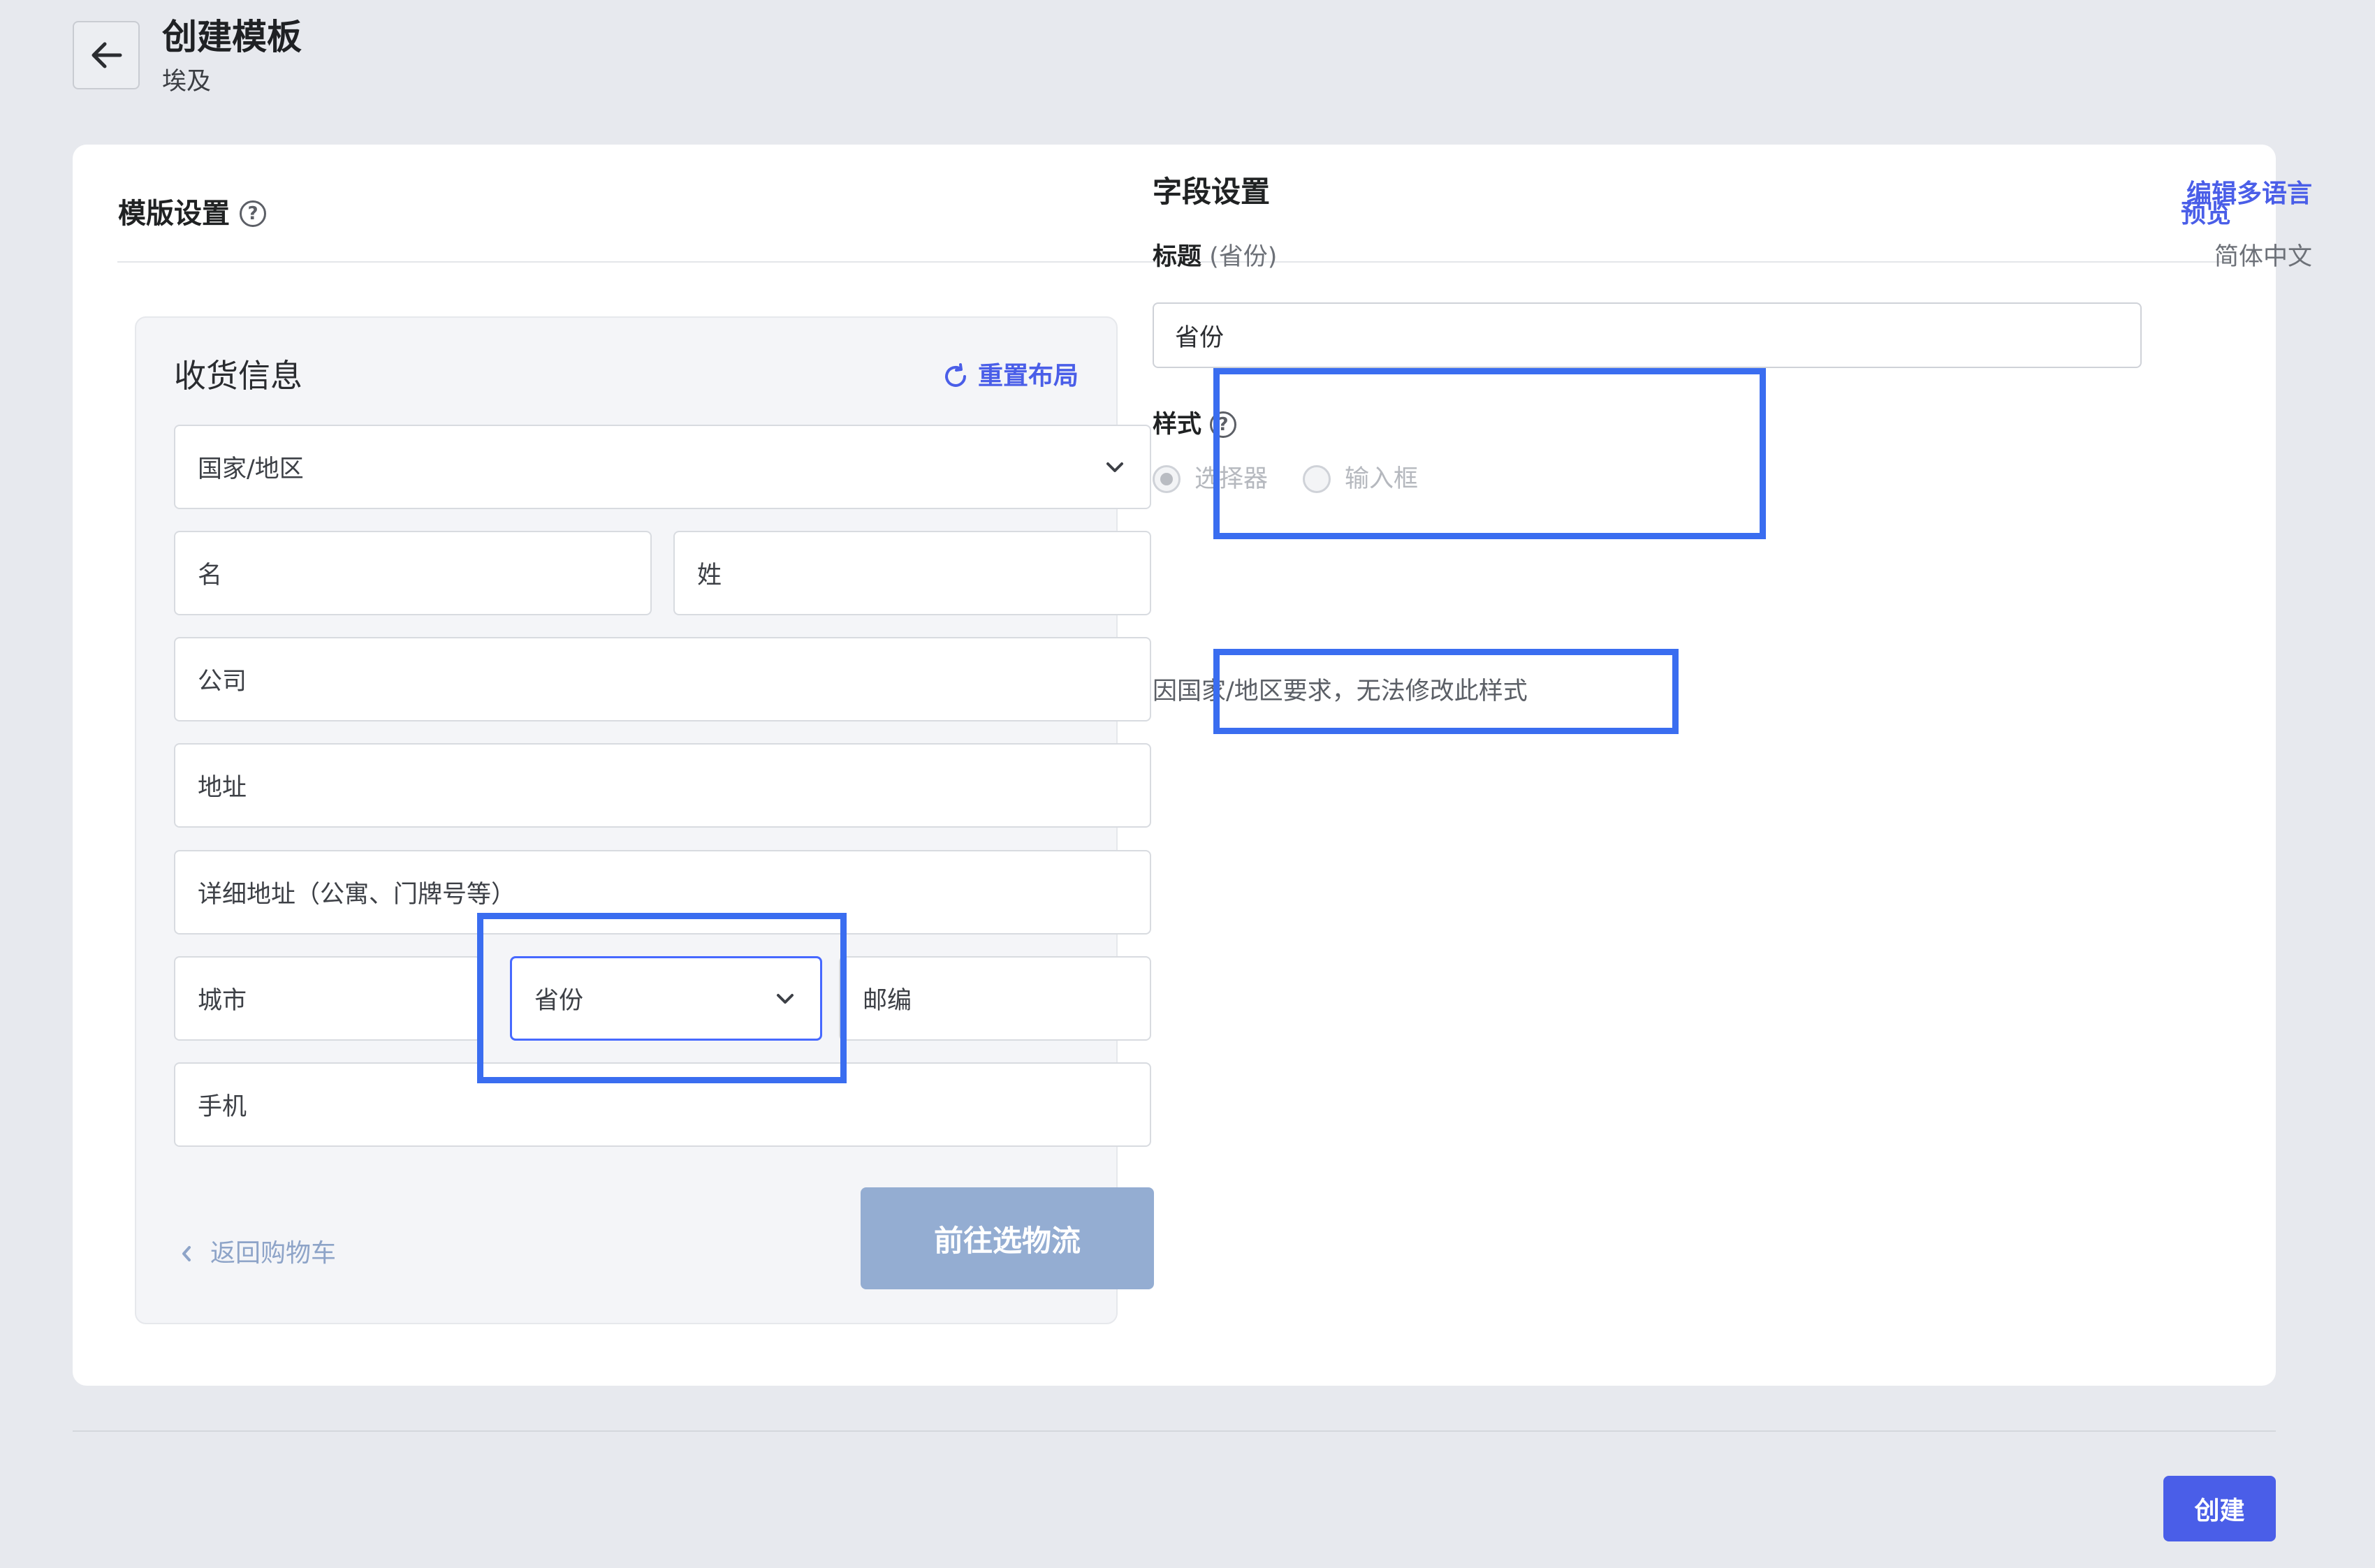 This screenshot has width=2375, height=1568. What do you see at coordinates (251, 469) in the screenshot?
I see `country-label: 国家/地区` at bounding box center [251, 469].